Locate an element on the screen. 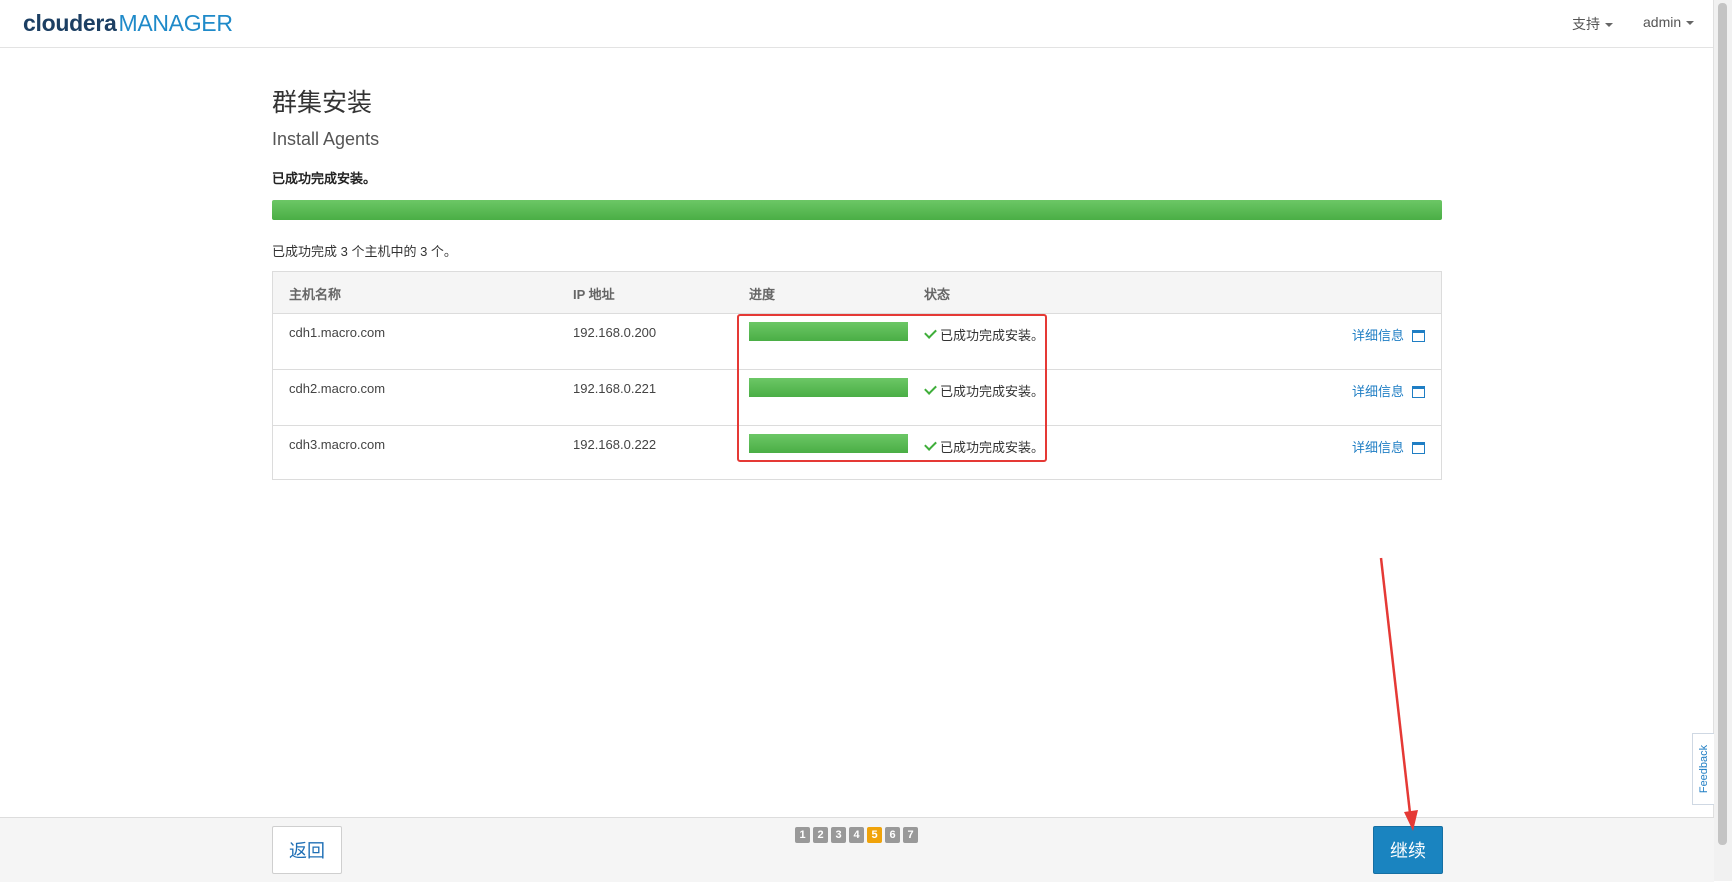 Image resolution: width=1732 pixels, height=882 pixels. wizard-step-3: 3 is located at coordinates (838, 835).